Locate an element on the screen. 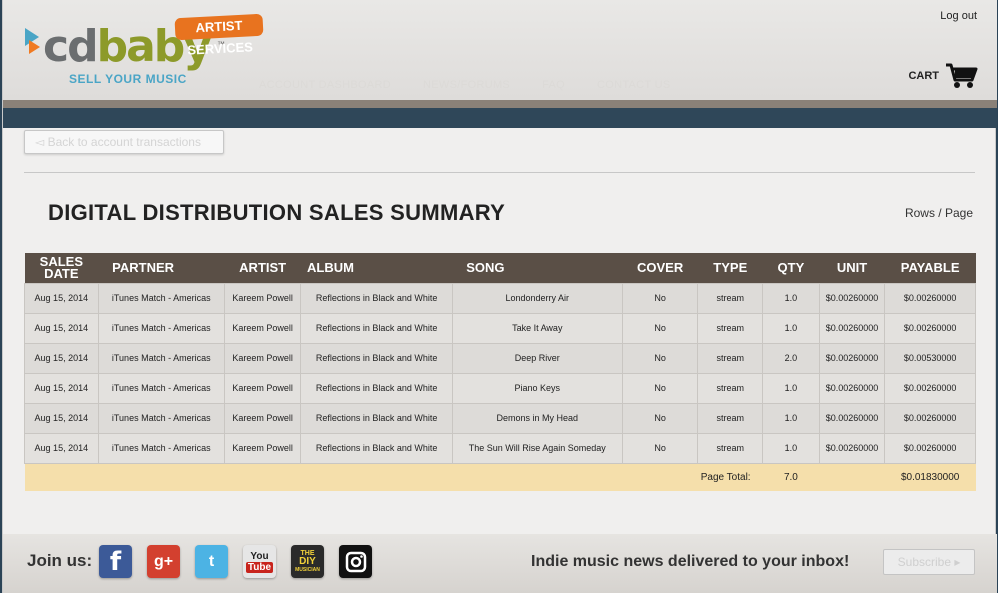  instagram-icon is located at coordinates (355, 561).